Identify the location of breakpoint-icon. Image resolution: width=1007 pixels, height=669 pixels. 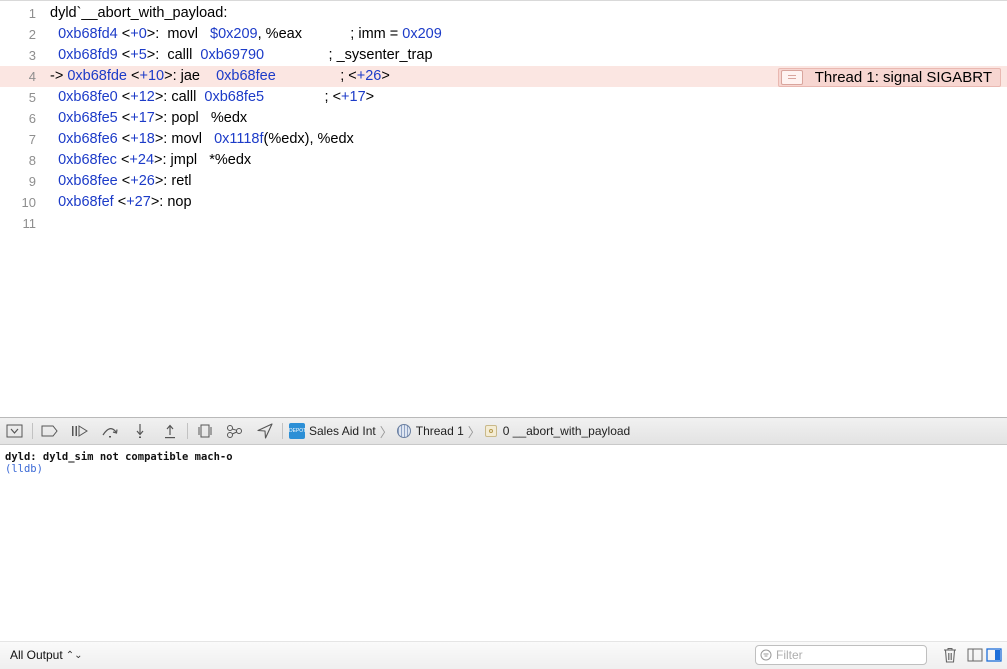
(49, 431).